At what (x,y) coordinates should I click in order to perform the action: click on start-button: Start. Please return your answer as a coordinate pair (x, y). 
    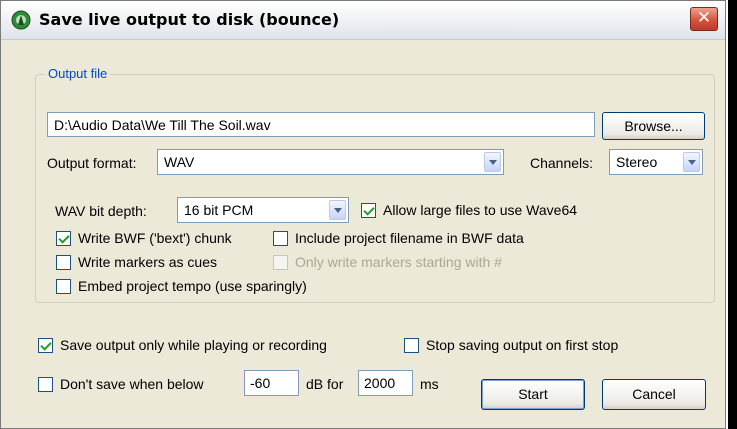
    Looking at the image, I should click on (533, 394).